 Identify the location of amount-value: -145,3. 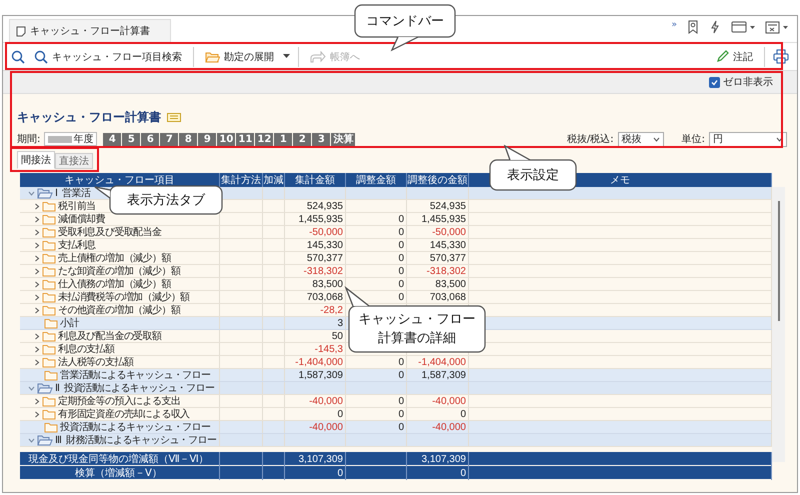
(328, 349).